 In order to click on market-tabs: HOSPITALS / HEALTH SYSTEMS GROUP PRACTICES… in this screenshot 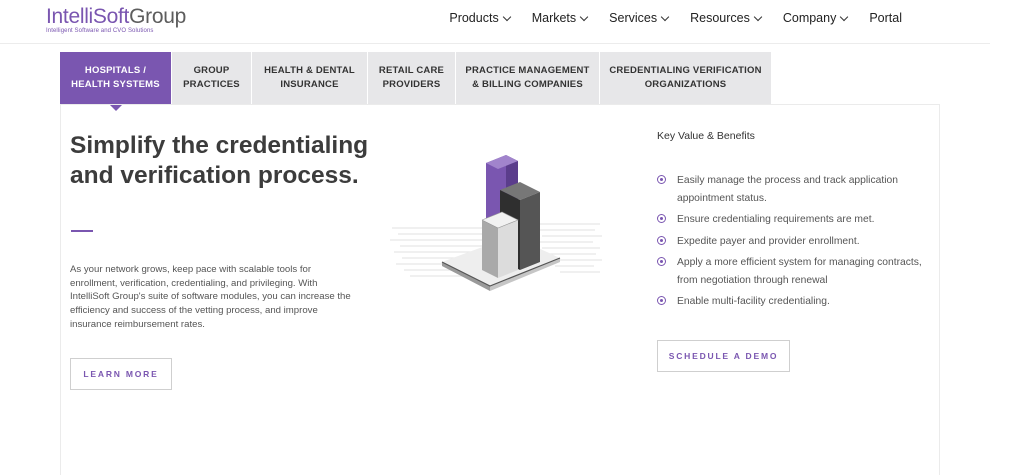, I will do `click(416, 81)`.